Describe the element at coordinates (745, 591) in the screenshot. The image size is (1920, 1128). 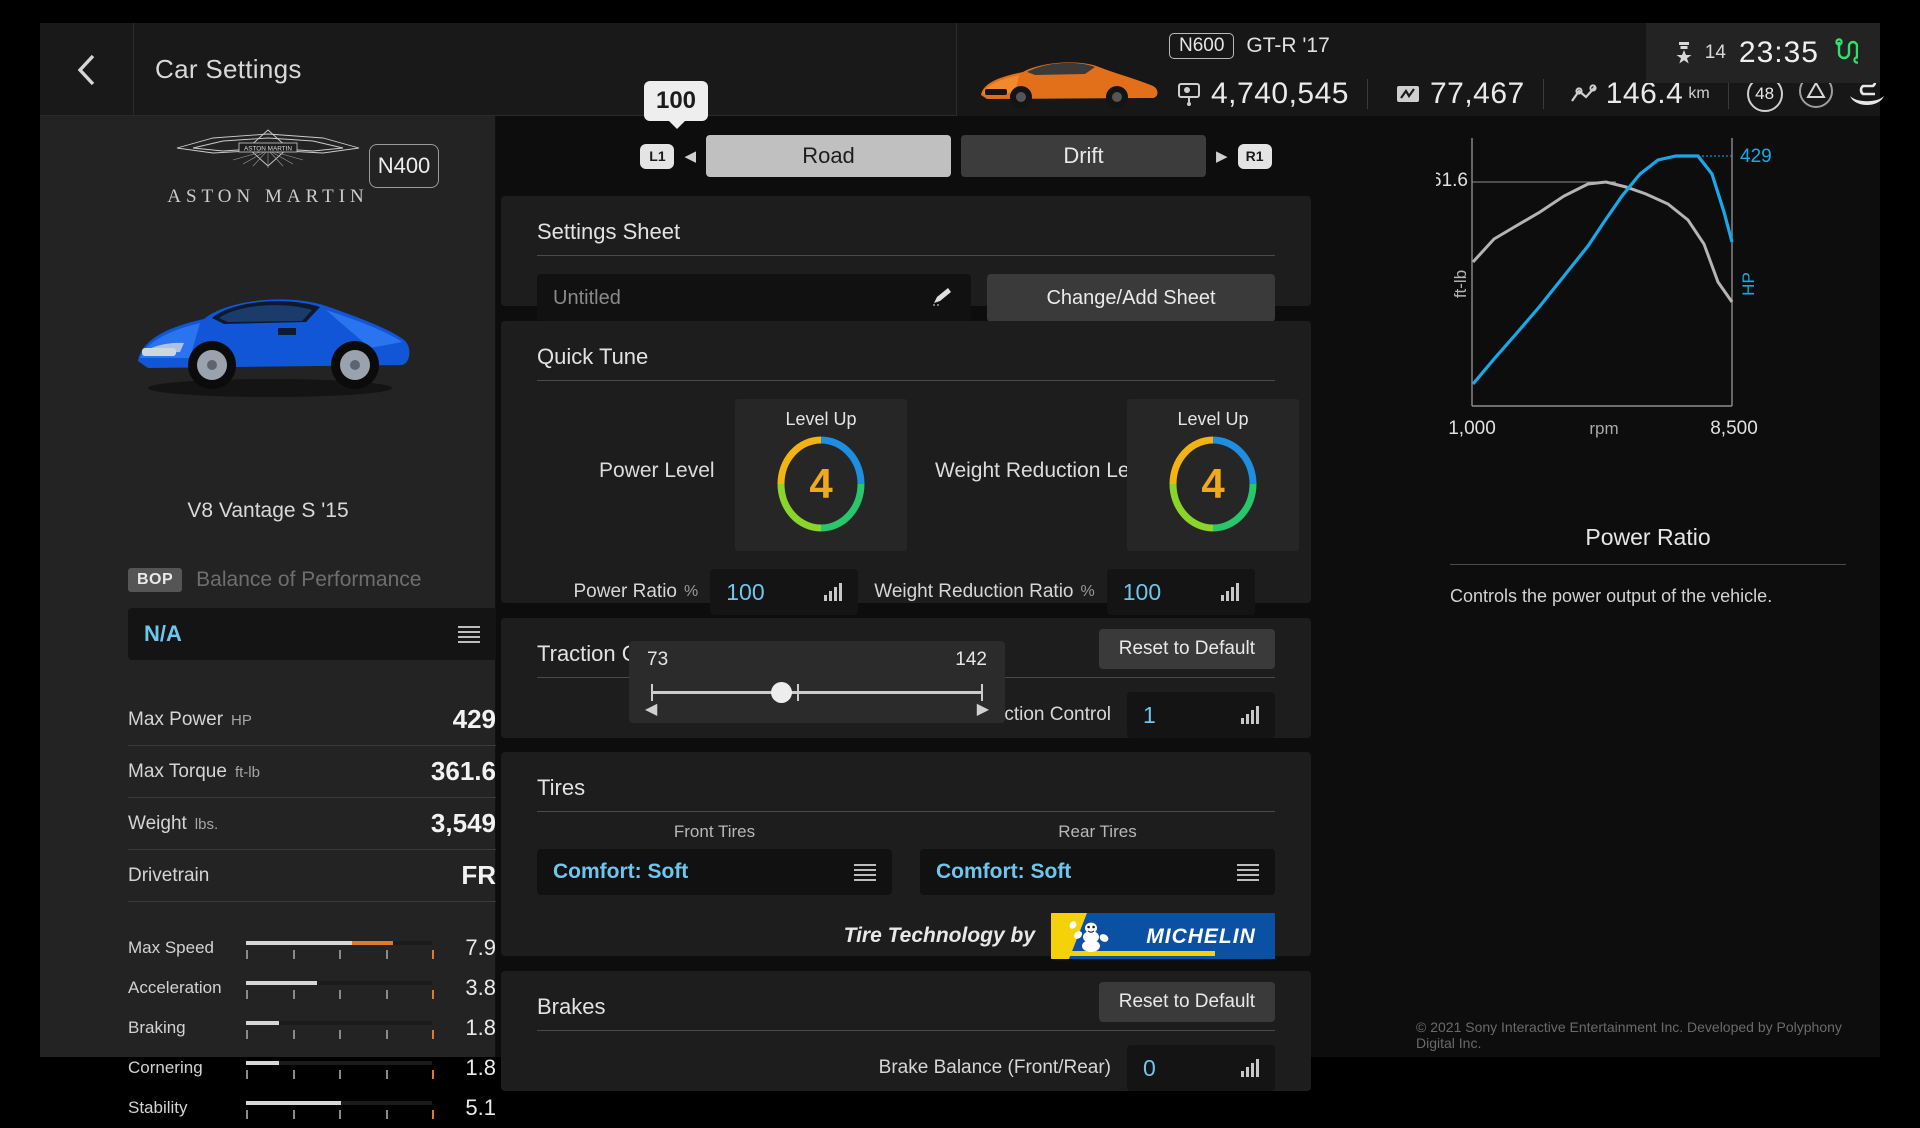
I see `power-ratio-value: 100` at that location.